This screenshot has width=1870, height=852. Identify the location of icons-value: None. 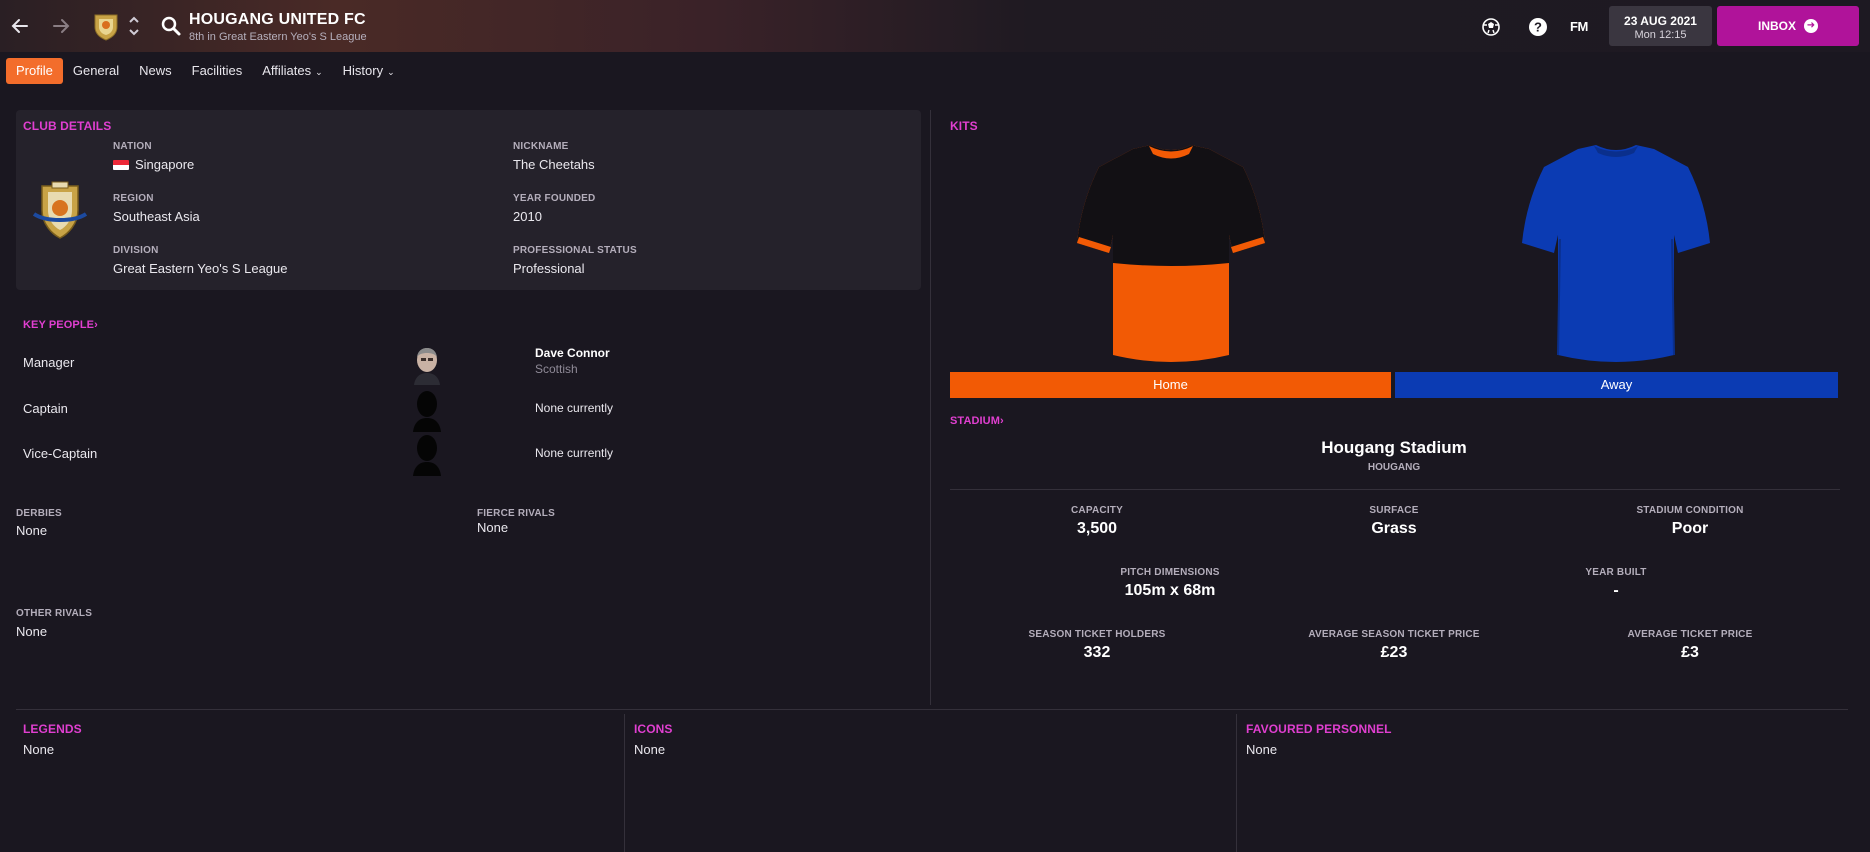
(650, 749).